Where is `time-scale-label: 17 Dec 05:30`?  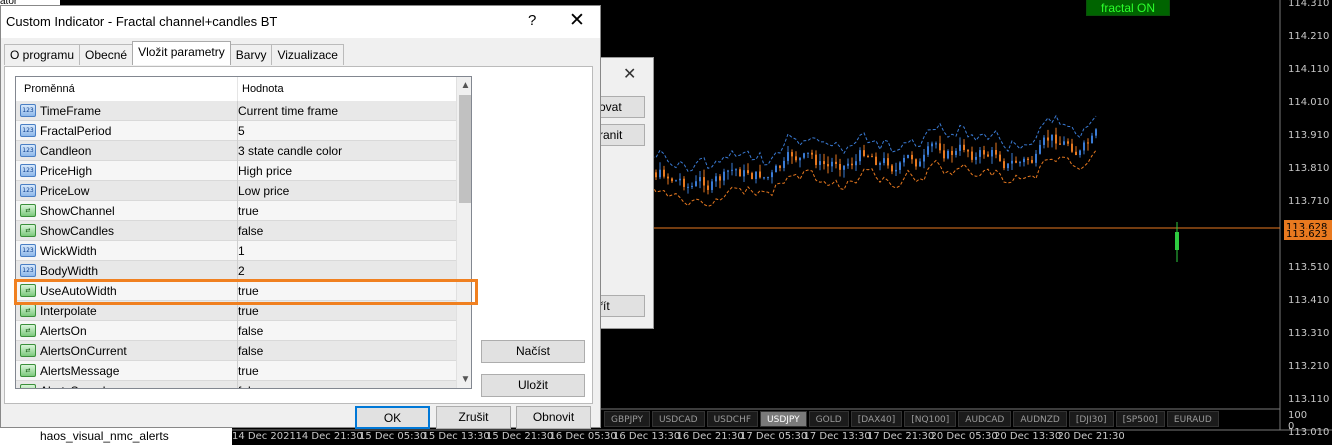
time-scale-label: 17 Dec 05:30 is located at coordinates (774, 436).